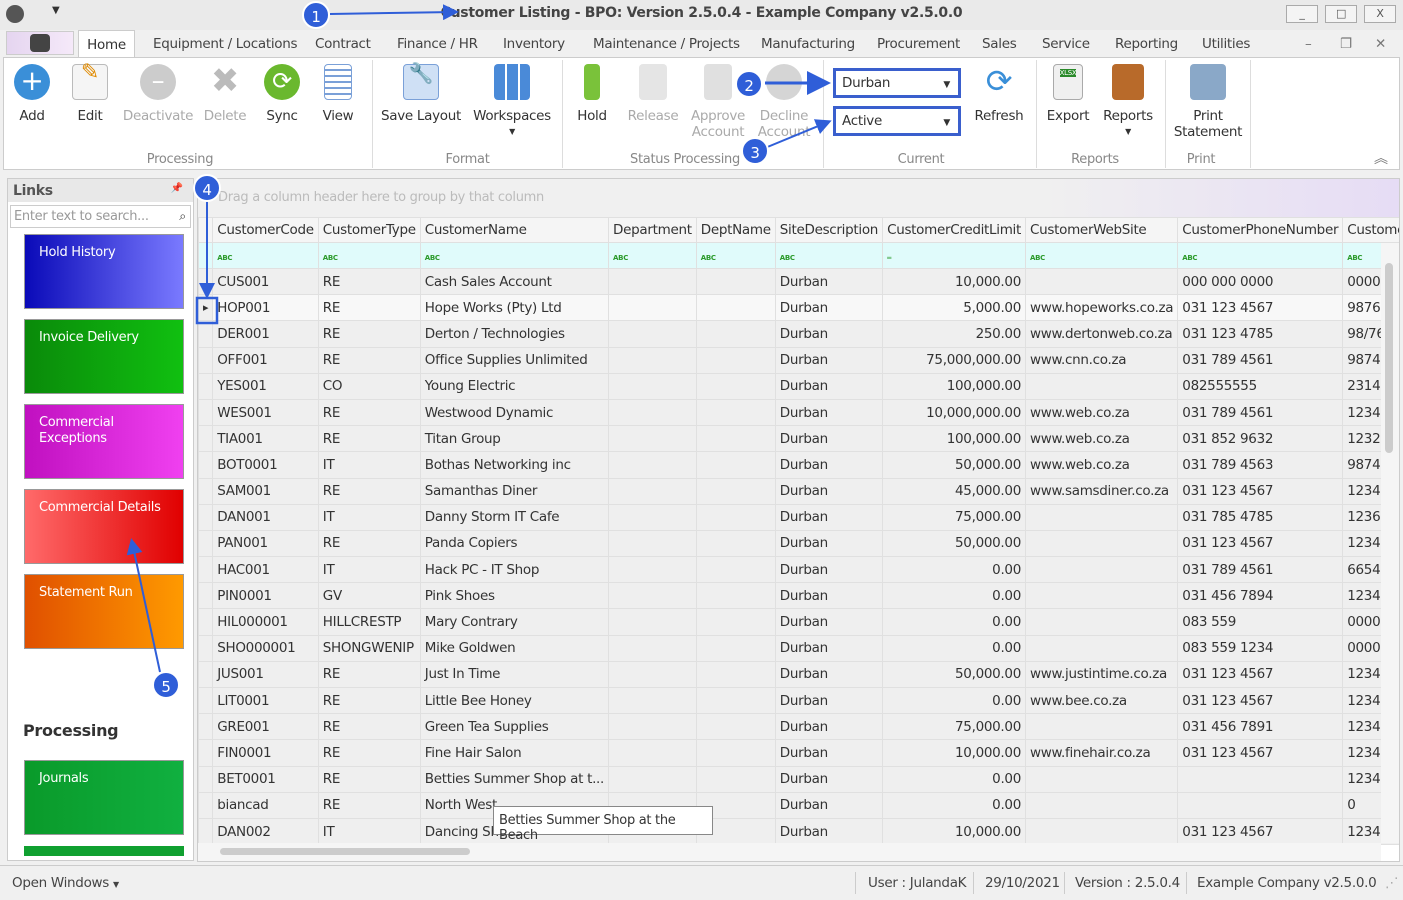 Image resolution: width=1403 pixels, height=900 pixels. What do you see at coordinates (514, 465) in the screenshot?
I see `table-cell: Bothas Networking inc` at bounding box center [514, 465].